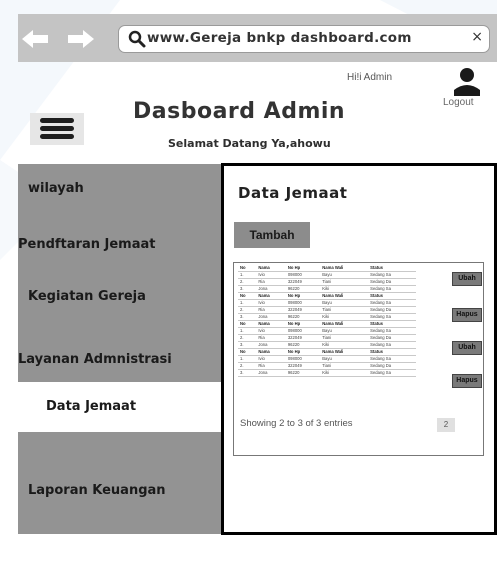 The height and width of the screenshot is (574, 497). I want to click on sidebar-item-layanan-administrasi: Layanan Admnistrasi, so click(122, 359).